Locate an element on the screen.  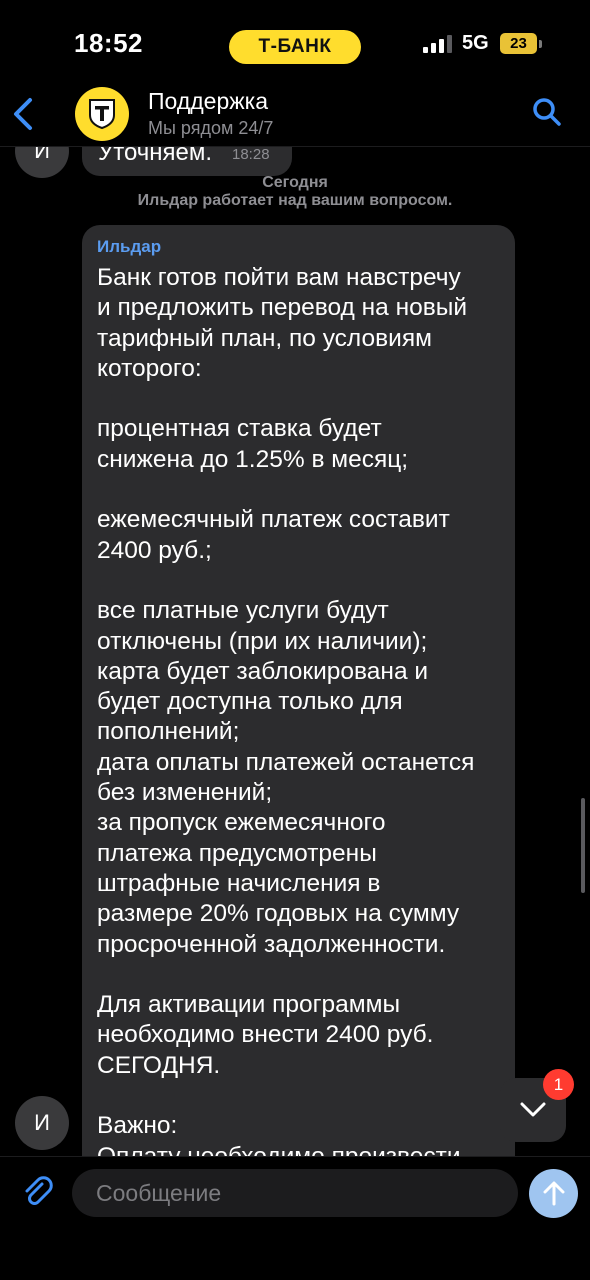
chat-title: Поддержка is located at coordinates (208, 101).